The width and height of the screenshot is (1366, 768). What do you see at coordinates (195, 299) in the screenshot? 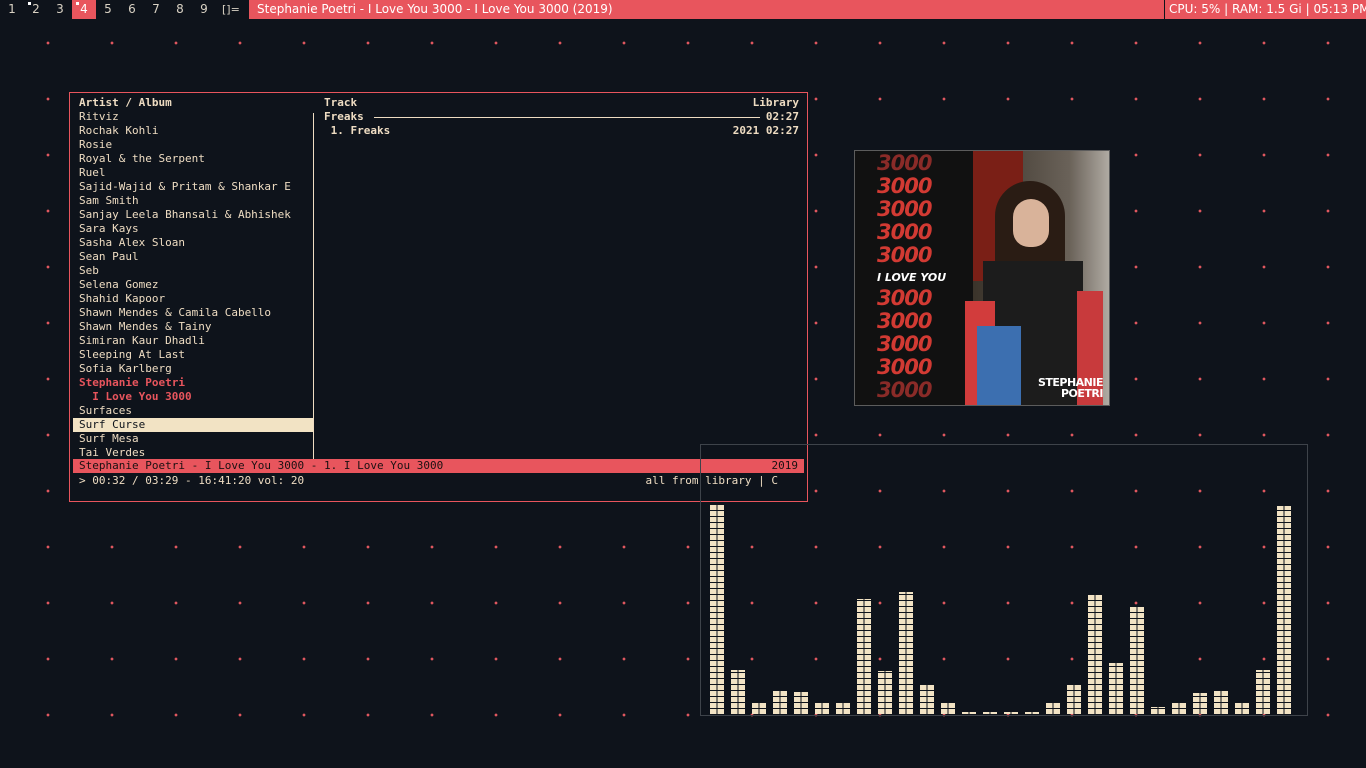
I see `artist-list-item: Shahid Kapoor` at bounding box center [195, 299].